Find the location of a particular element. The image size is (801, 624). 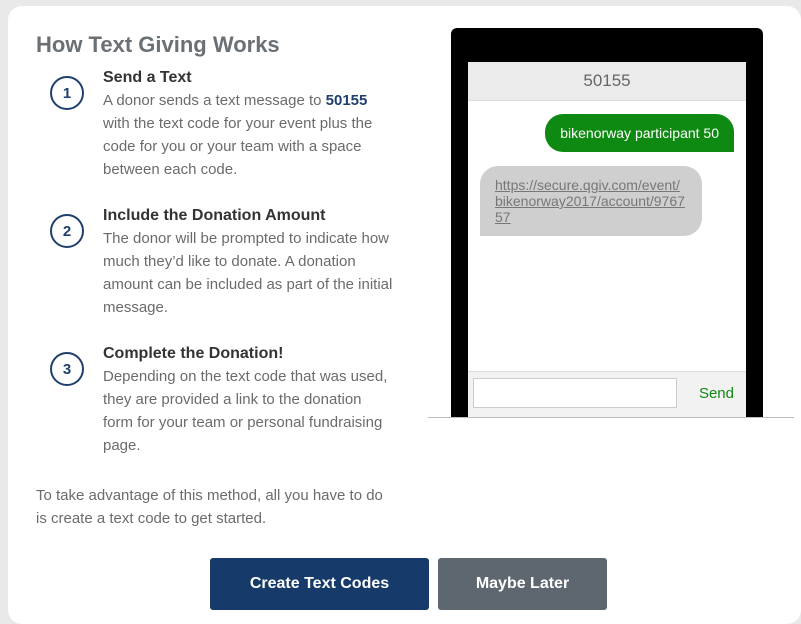

step-number-badge: 3 is located at coordinates (67, 369).